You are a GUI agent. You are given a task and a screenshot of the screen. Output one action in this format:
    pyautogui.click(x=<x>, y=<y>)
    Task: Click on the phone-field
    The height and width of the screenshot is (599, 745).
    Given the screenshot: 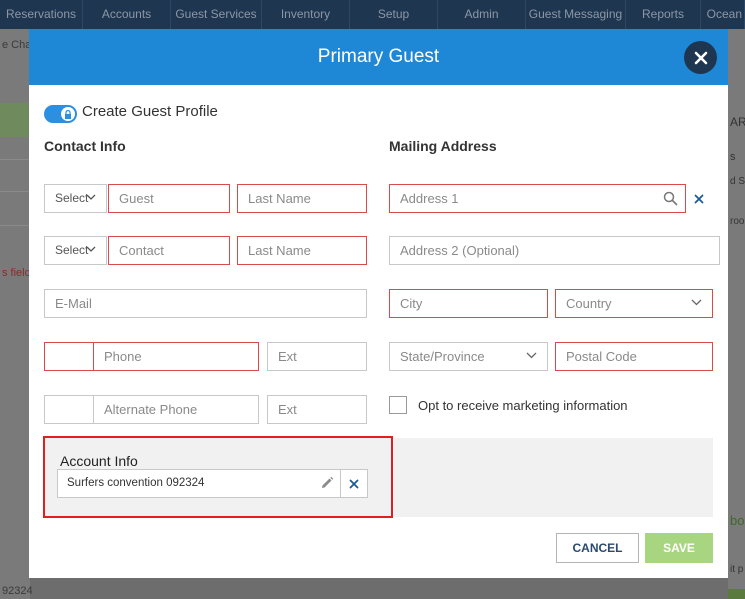 What is the action you would take?
    pyautogui.click(x=176, y=356)
    